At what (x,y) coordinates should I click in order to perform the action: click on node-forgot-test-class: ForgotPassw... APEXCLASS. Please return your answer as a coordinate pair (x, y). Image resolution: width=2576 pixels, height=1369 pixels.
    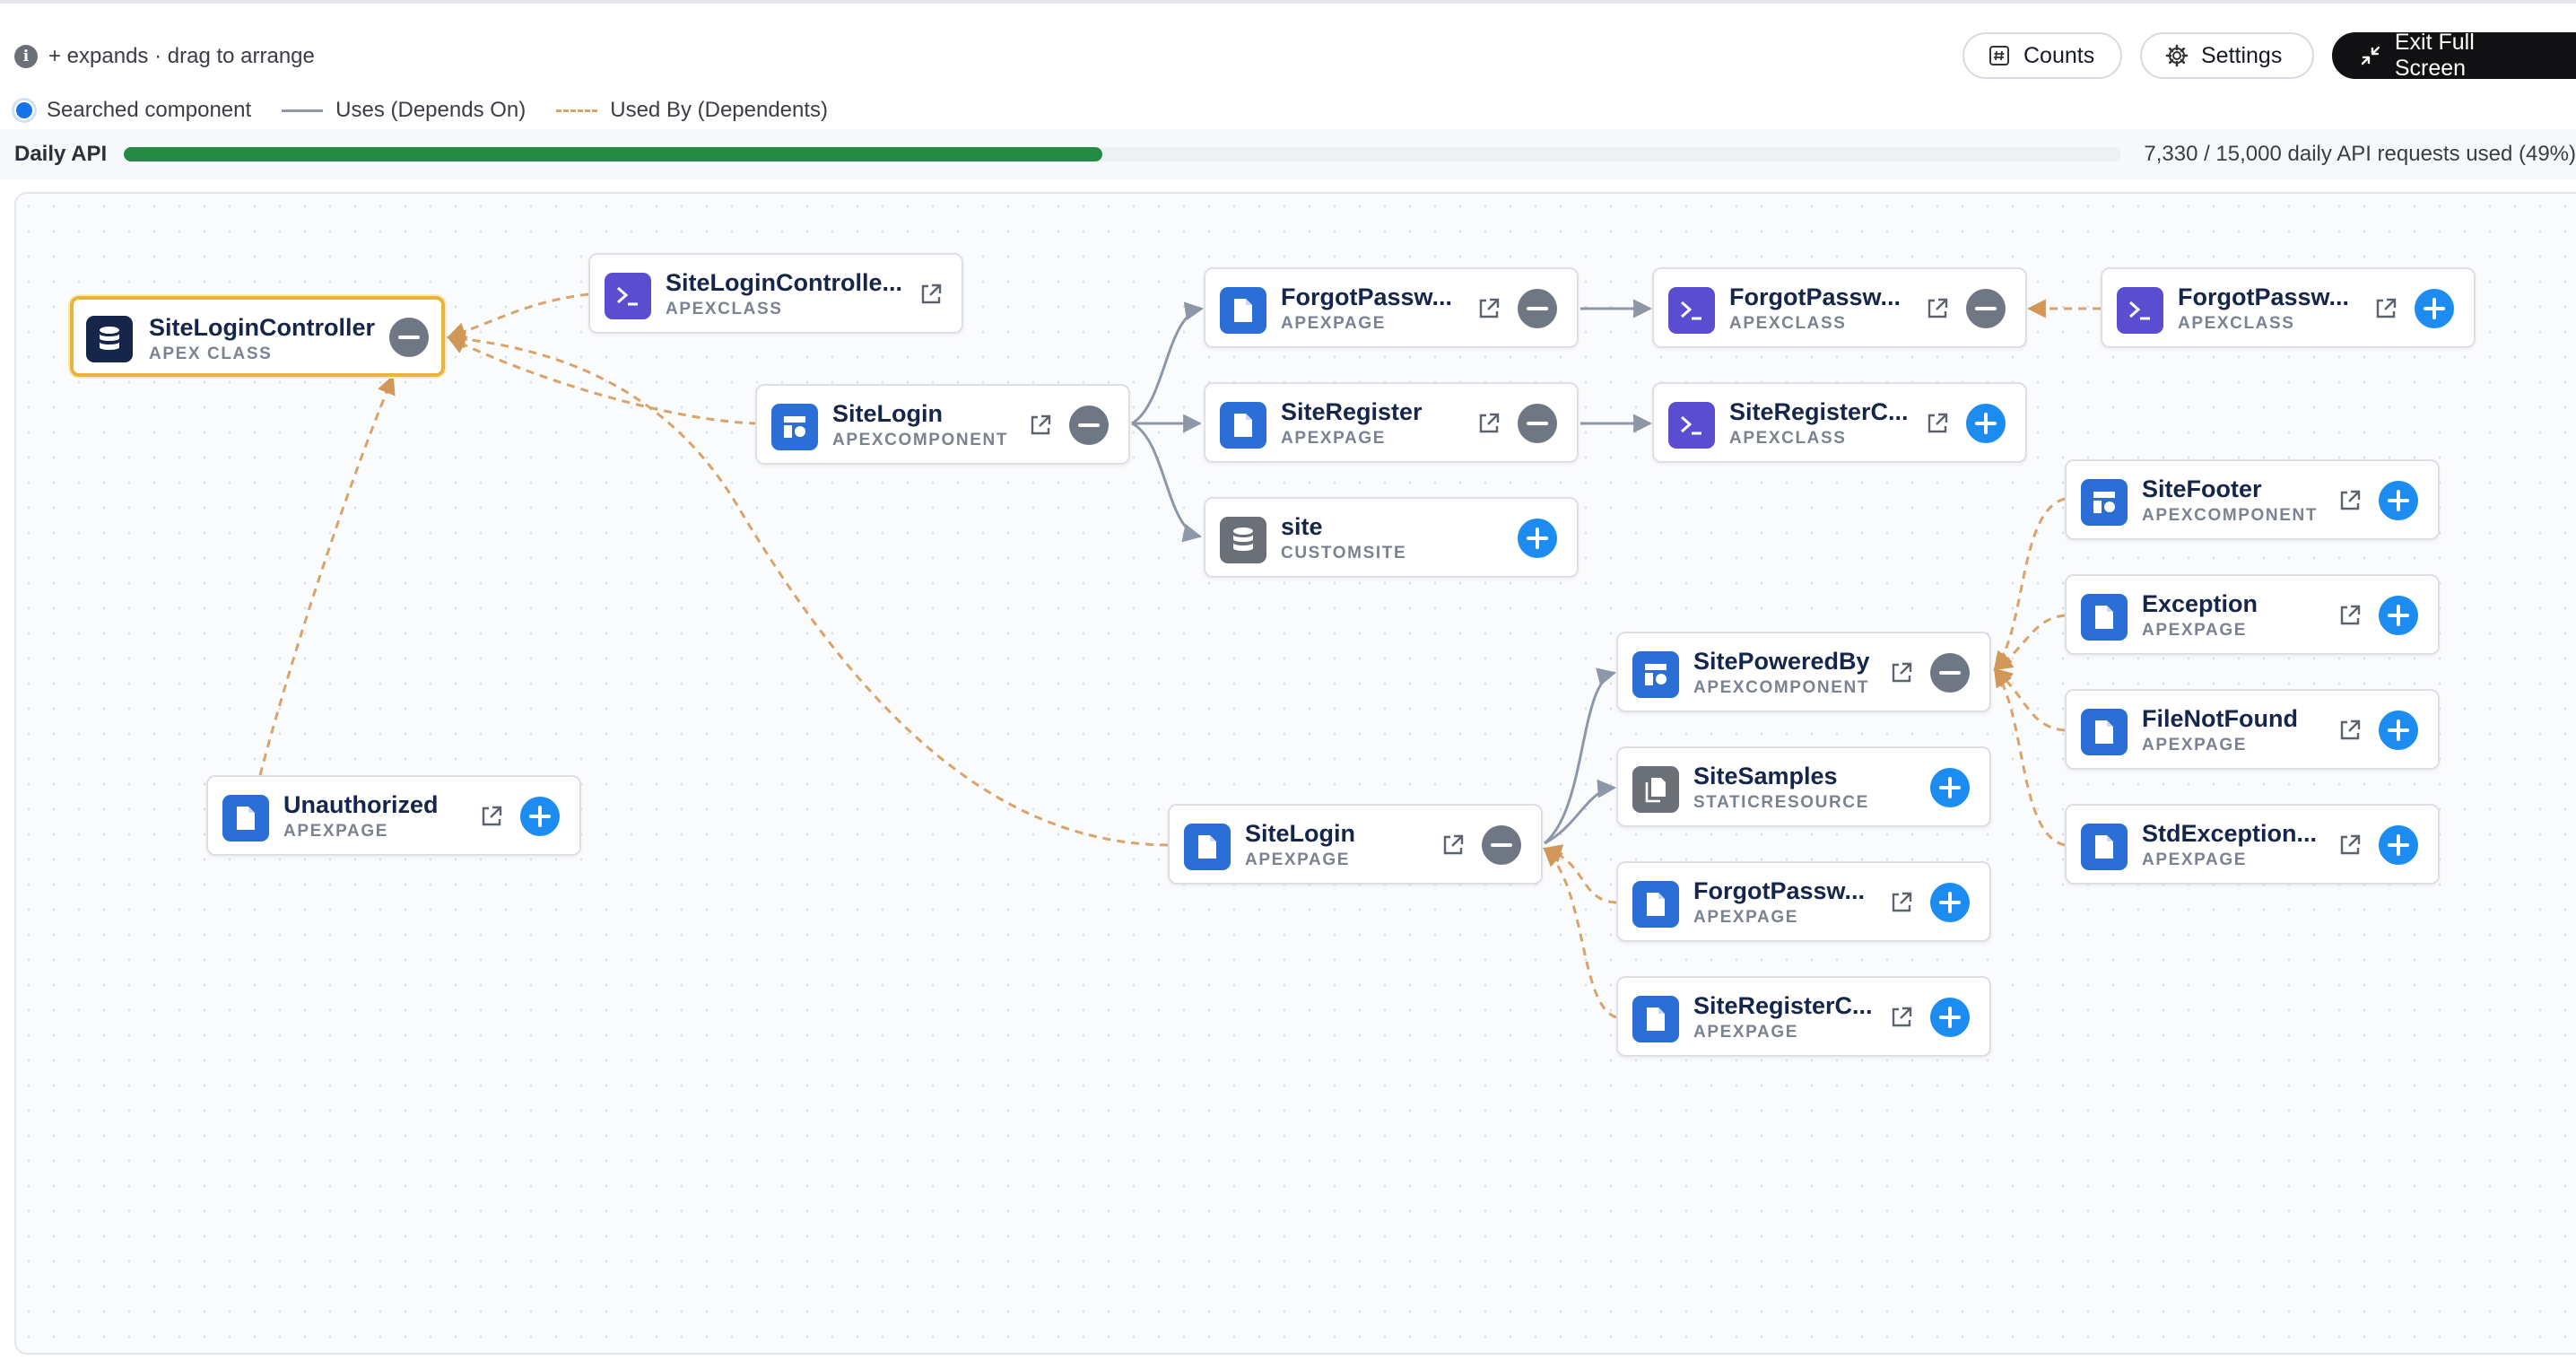
    Looking at the image, I should click on (2288, 307).